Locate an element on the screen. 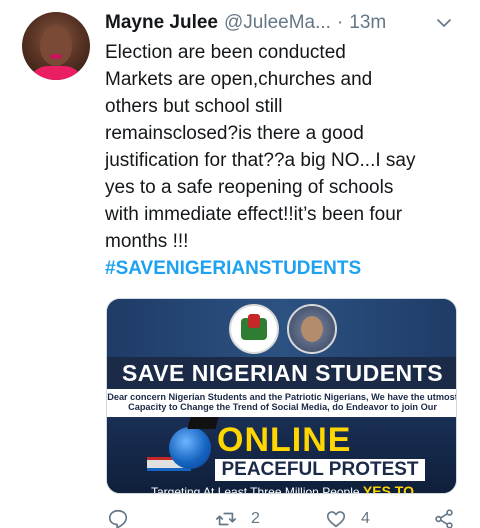 The image size is (480, 528). banner-title: SAVE NIGERIAN STUDENTS is located at coordinates (282, 372).